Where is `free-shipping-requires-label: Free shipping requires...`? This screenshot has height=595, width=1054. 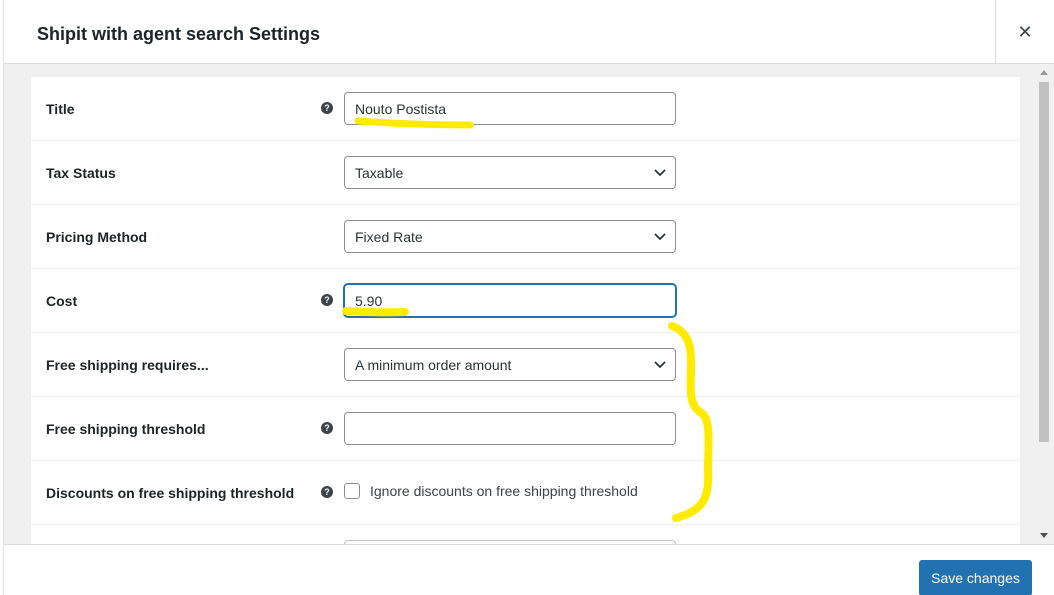 free-shipping-requires-label: Free shipping requires... is located at coordinates (127, 365).